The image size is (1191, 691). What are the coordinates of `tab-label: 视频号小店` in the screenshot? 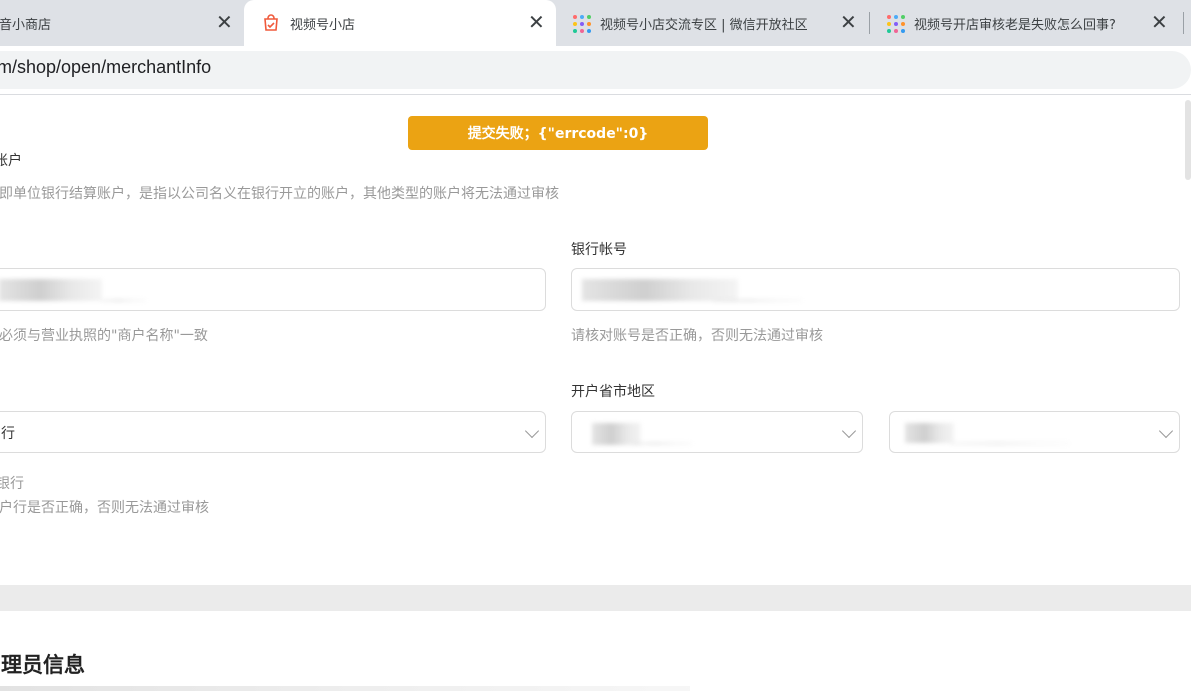 It's located at (323, 25).